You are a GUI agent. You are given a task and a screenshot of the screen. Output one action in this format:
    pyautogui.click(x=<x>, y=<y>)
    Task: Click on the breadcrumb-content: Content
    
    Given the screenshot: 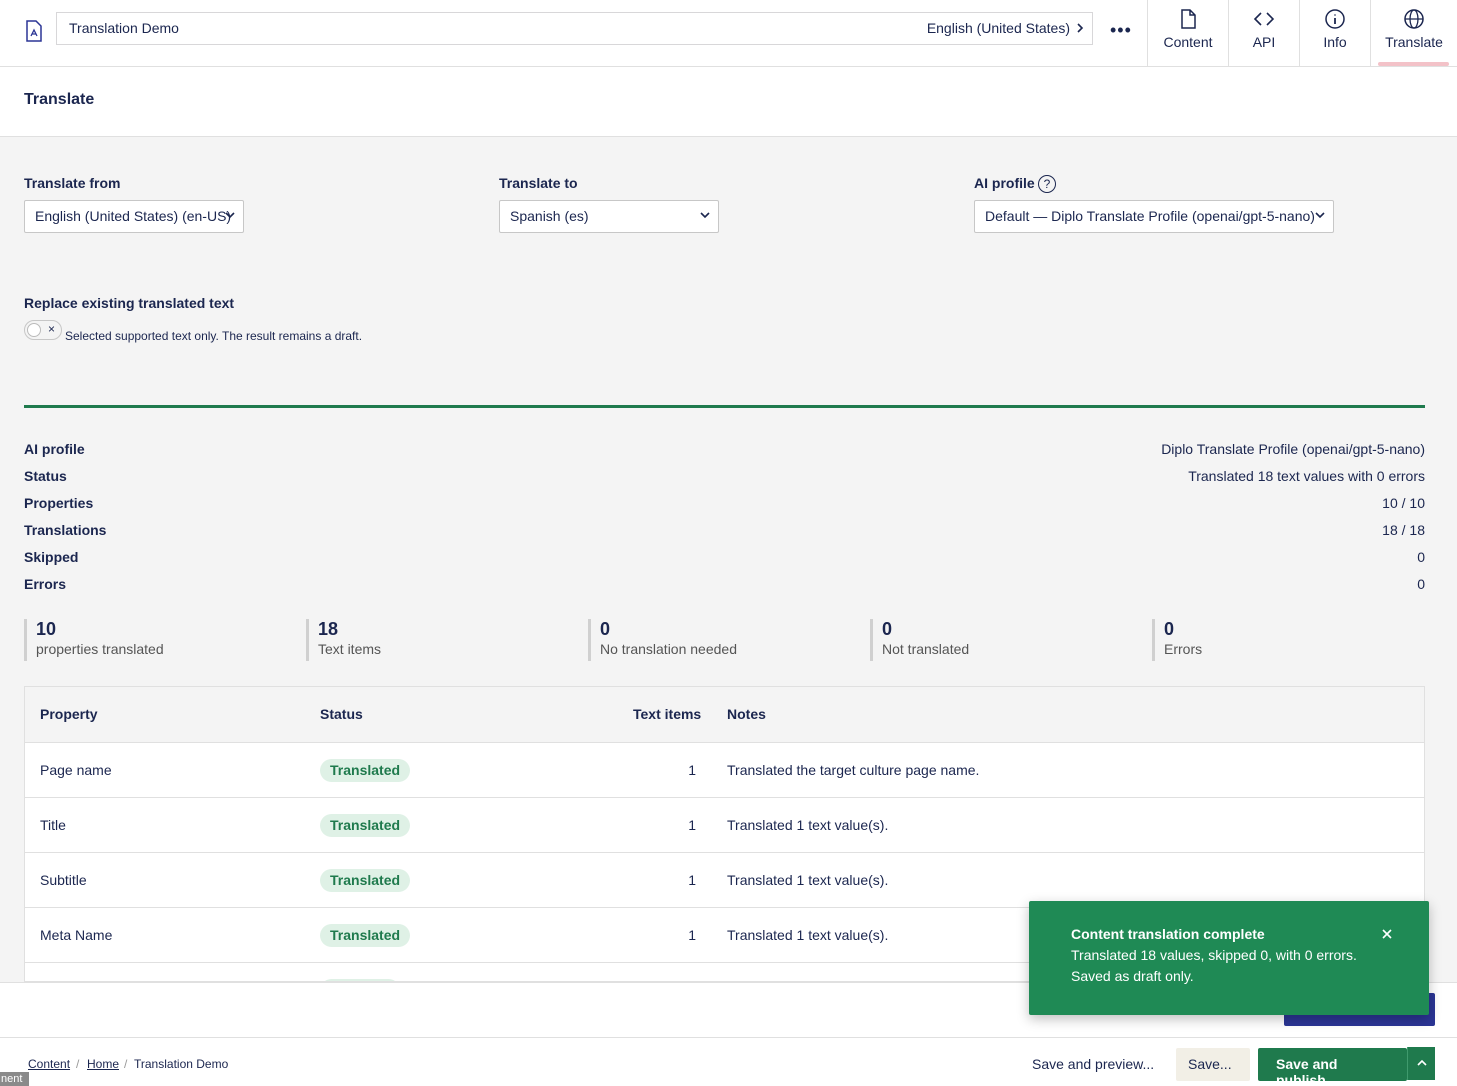 What is the action you would take?
    pyautogui.click(x=49, y=1064)
    